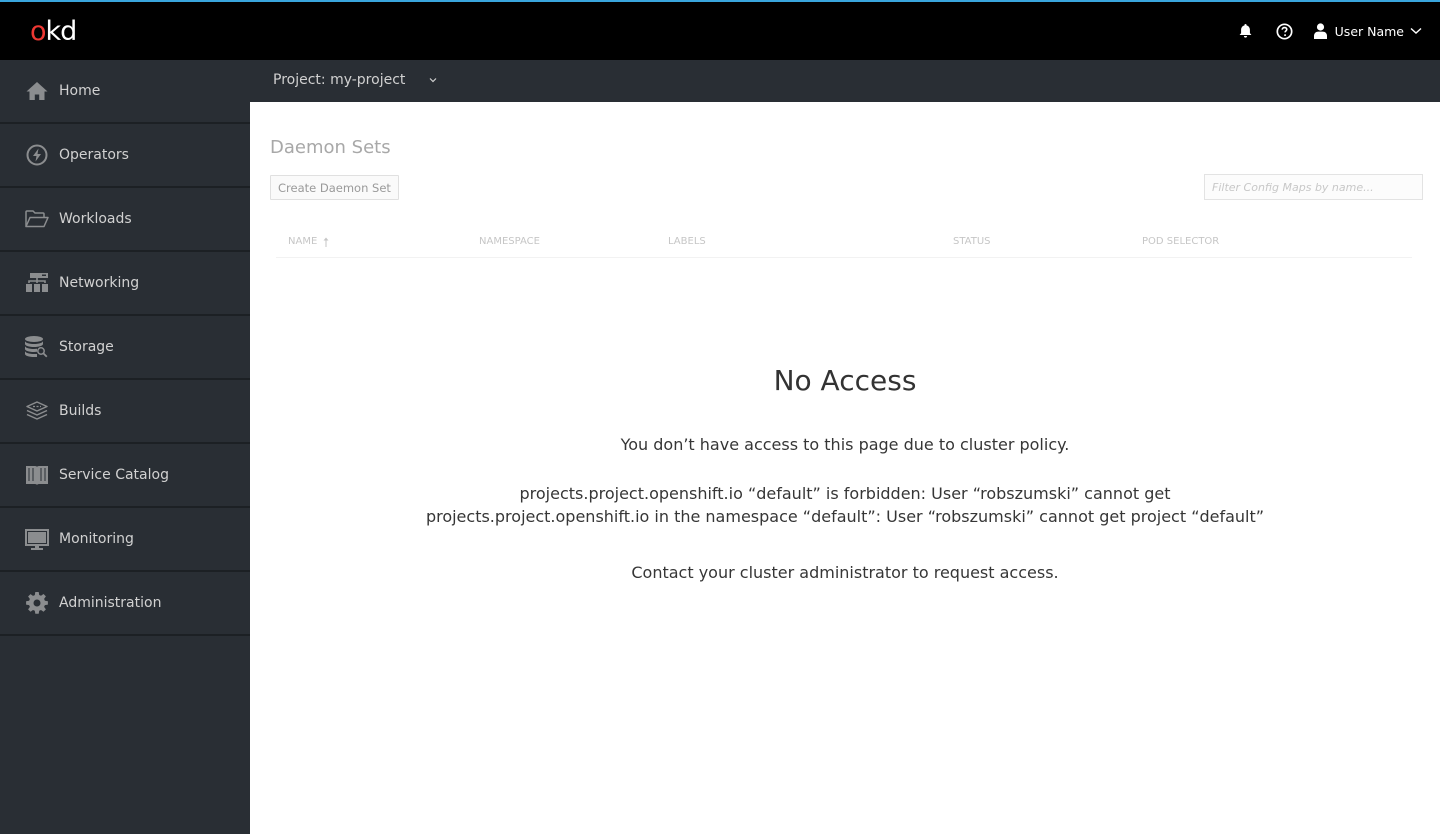  What do you see at coordinates (1369, 31) in the screenshot?
I see `user-name: User Name` at bounding box center [1369, 31].